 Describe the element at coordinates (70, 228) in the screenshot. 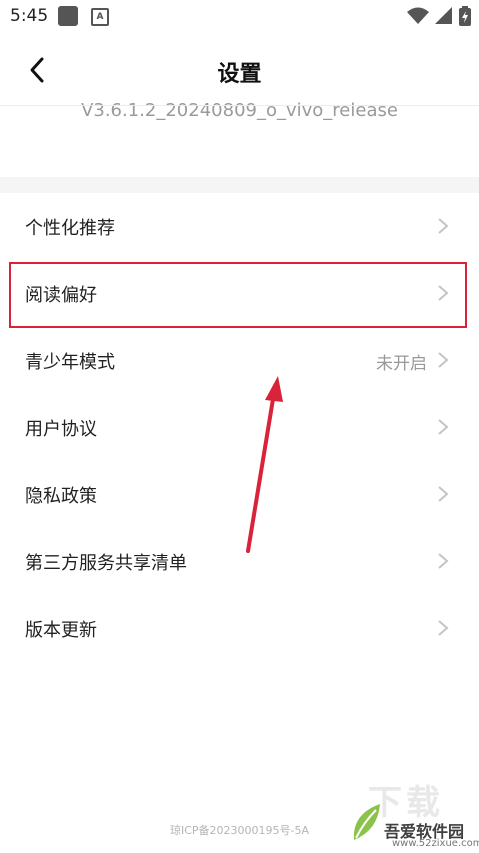

I see `setting-label: 个性化推荐` at that location.